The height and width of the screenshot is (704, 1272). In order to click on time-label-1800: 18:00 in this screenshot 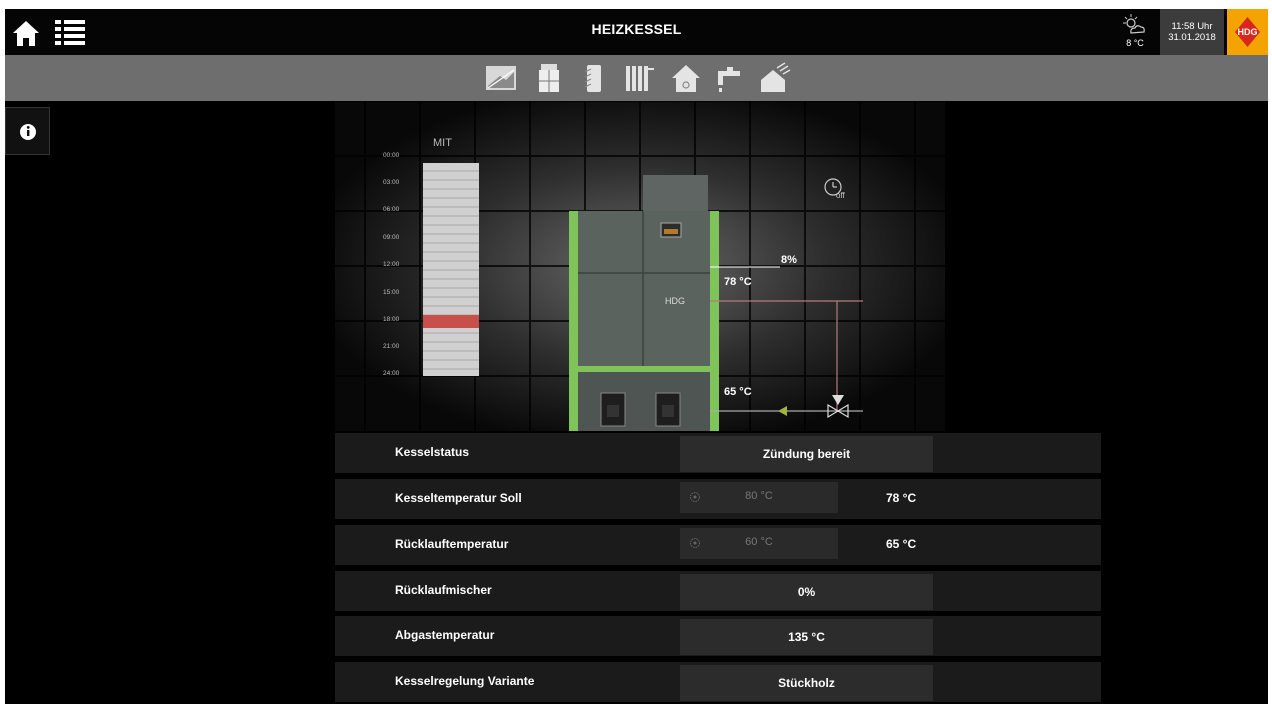, I will do `click(391, 319)`.